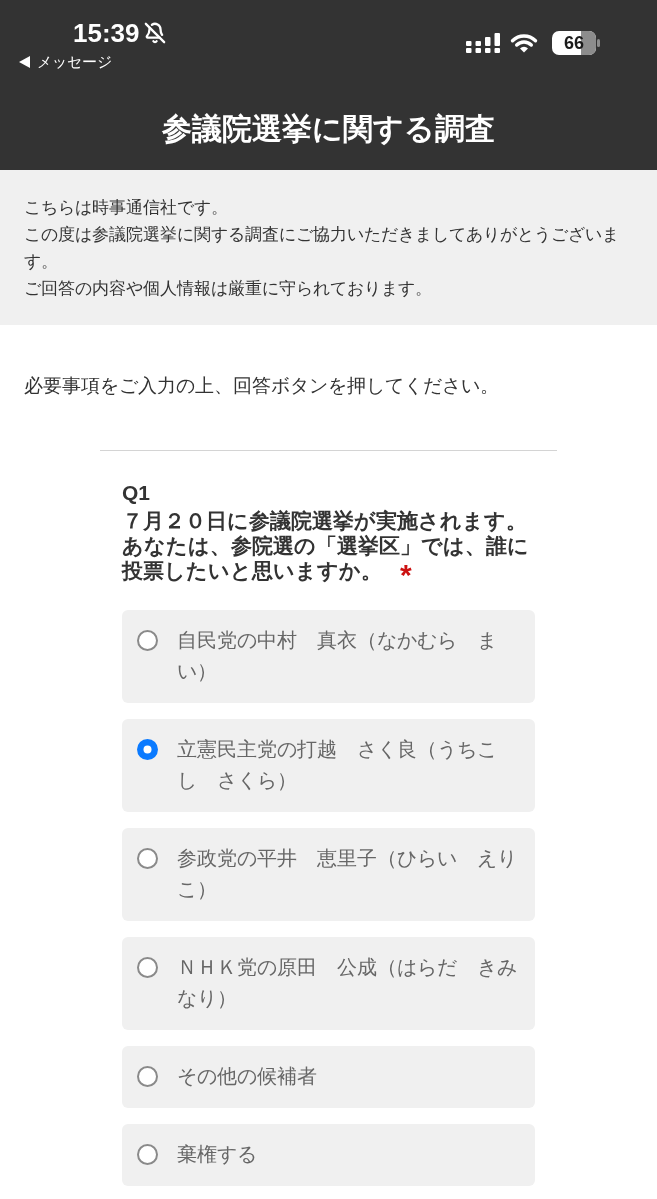 This screenshot has width=657, height=1199. Describe the element at coordinates (92, 62) in the screenshot. I see `back-link: メッセージ` at that location.